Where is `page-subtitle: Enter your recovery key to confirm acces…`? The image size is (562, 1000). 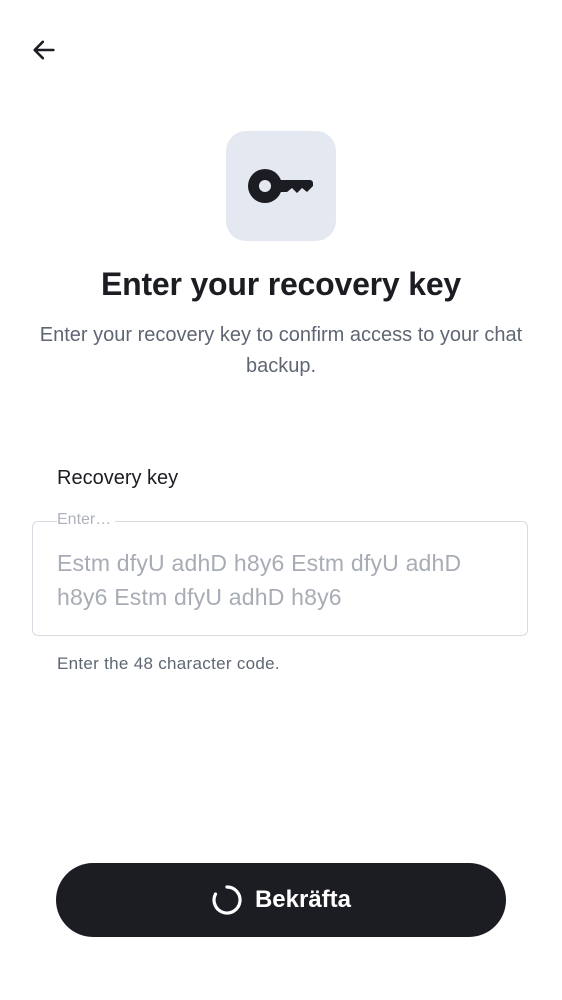
page-subtitle: Enter your recovery key to confirm acces… is located at coordinates (281, 350).